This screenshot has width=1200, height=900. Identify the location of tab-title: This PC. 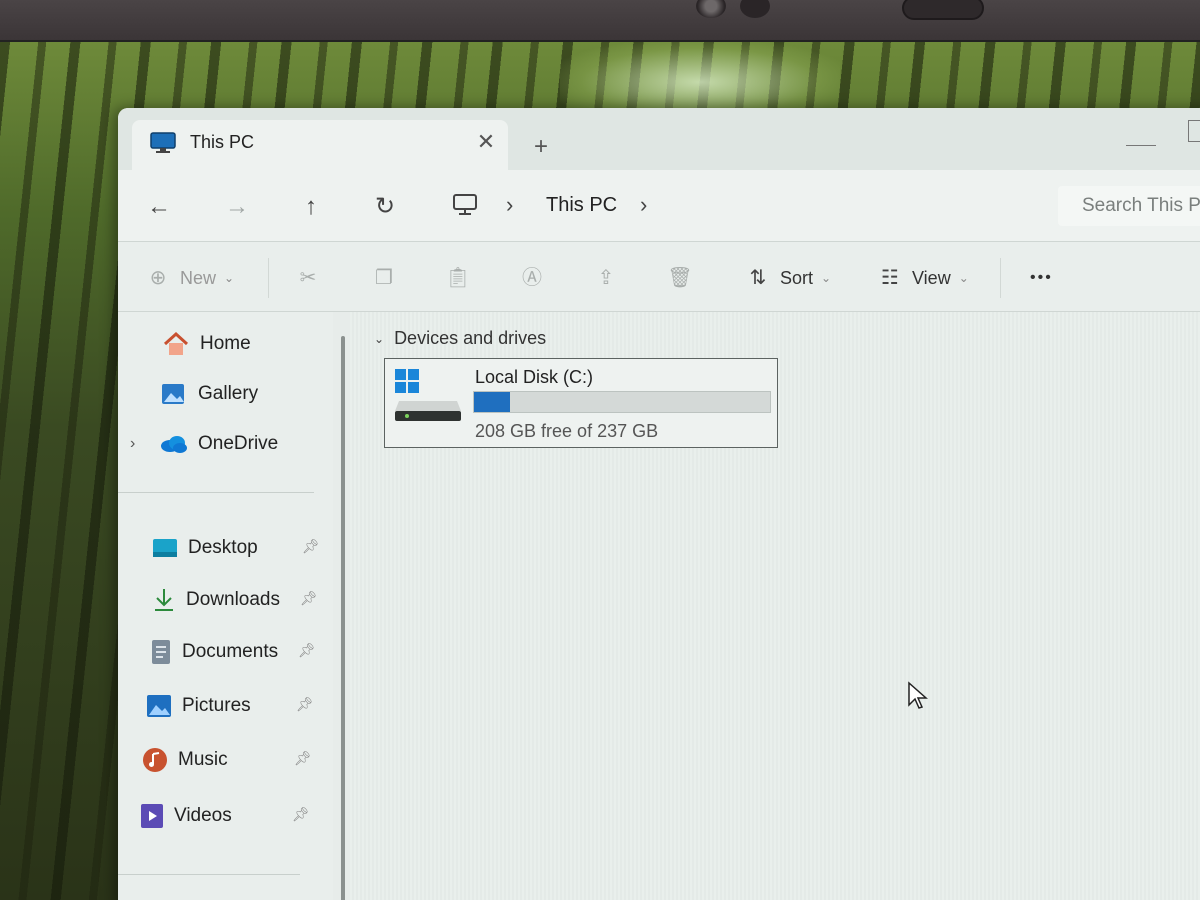
(222, 142).